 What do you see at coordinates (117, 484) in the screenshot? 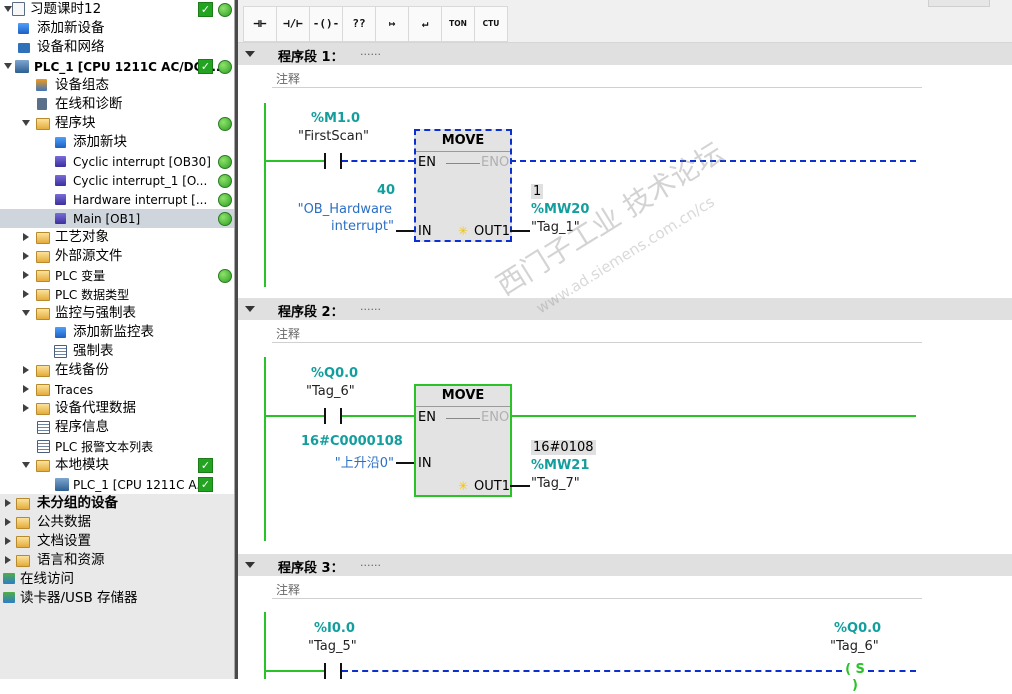
I see `tree-item-plc1-module: PLC_1 [CPU 1211C A... ✓` at bounding box center [117, 484].